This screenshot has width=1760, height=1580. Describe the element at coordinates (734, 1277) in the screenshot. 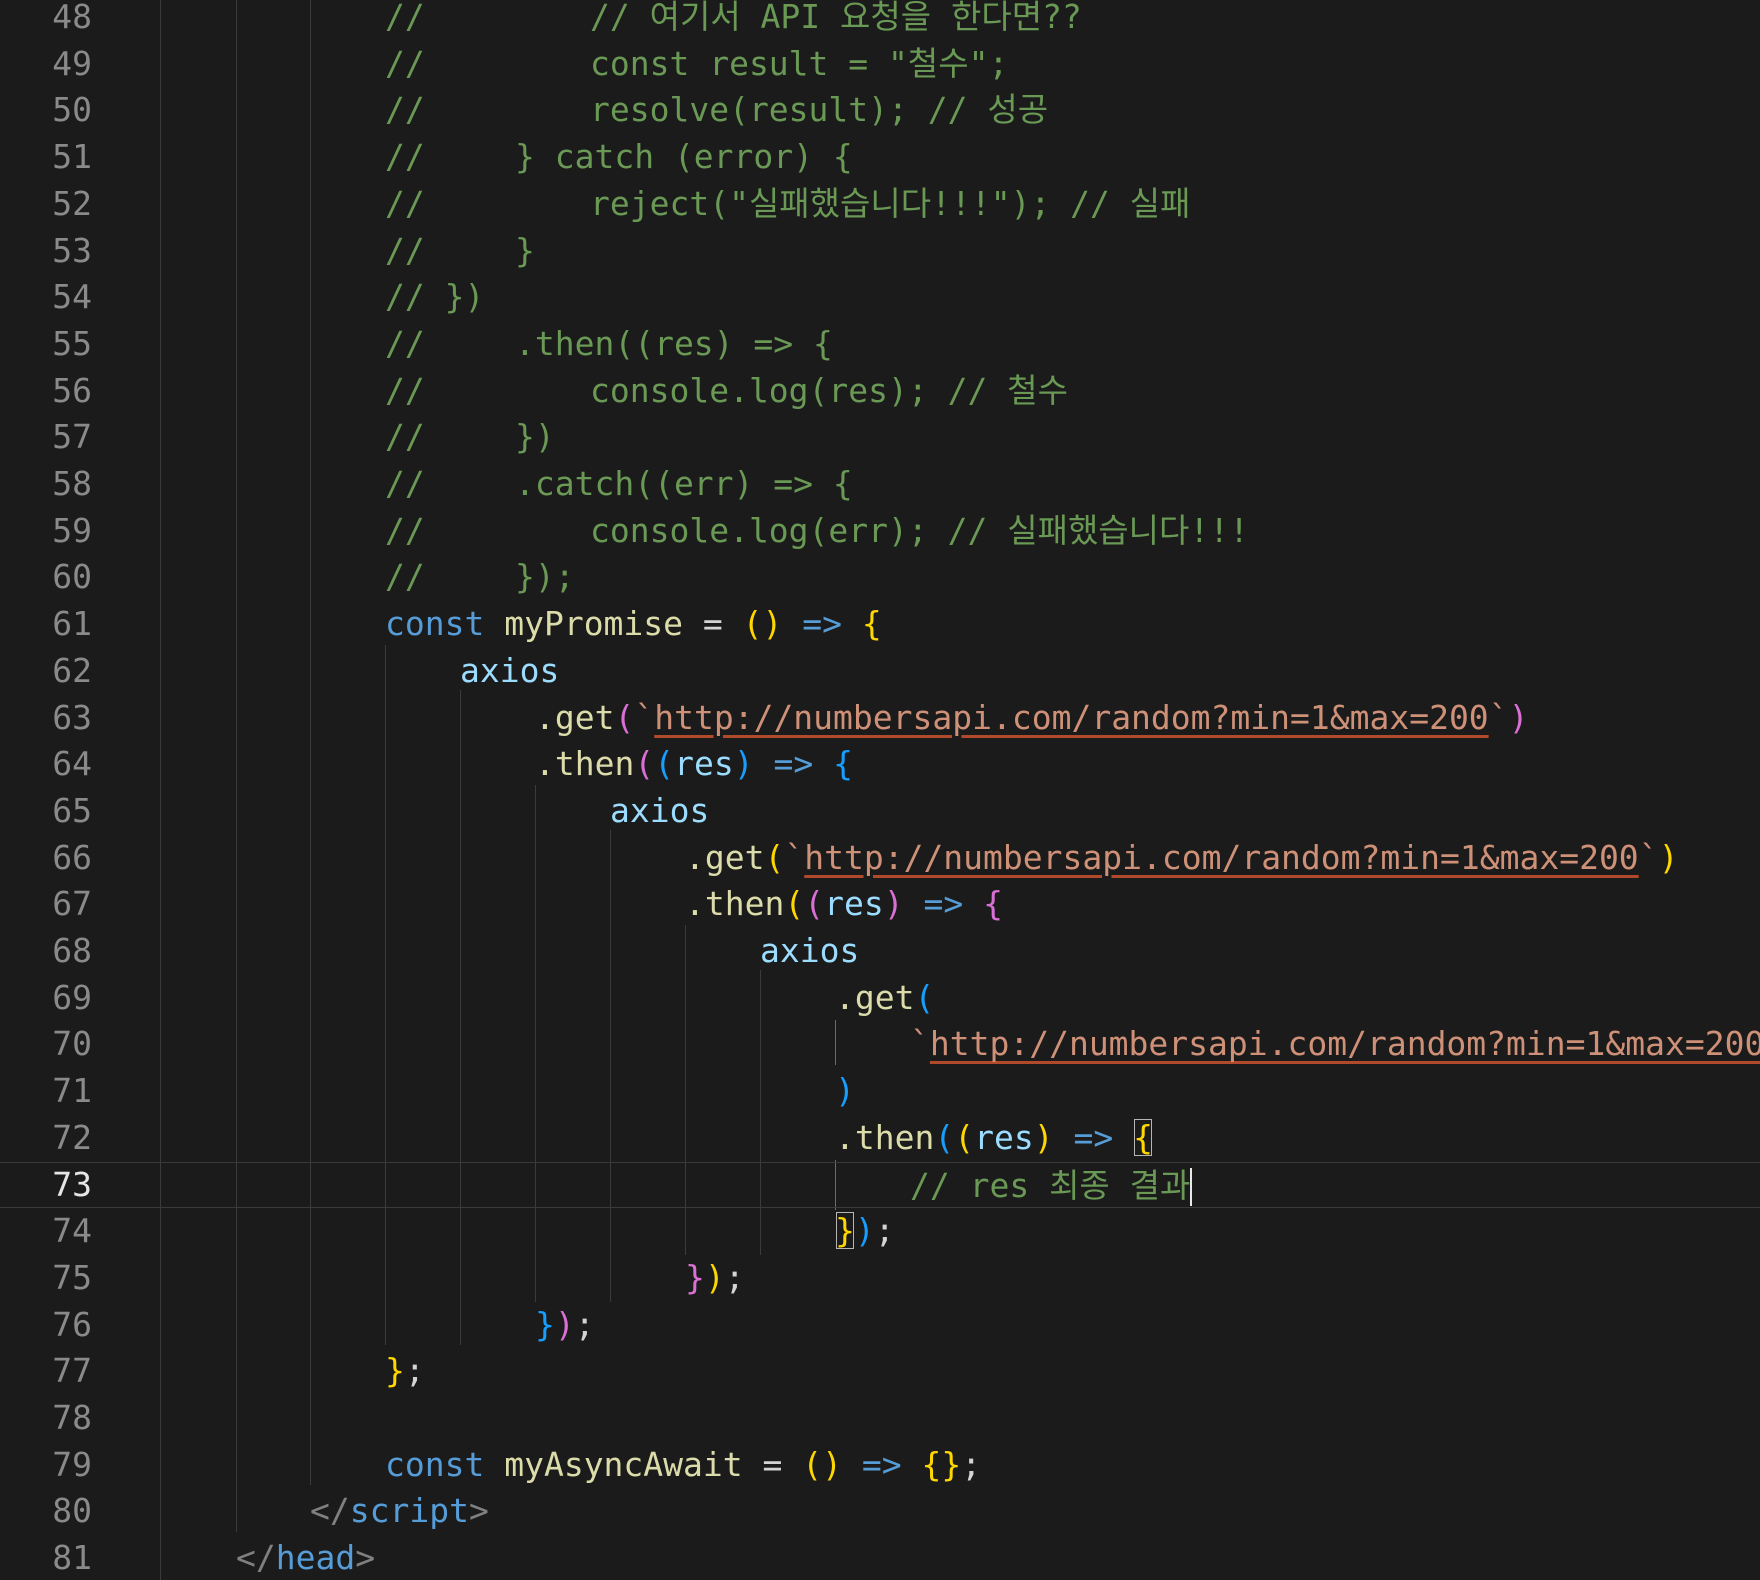

I see `semicolon: ;` at that location.